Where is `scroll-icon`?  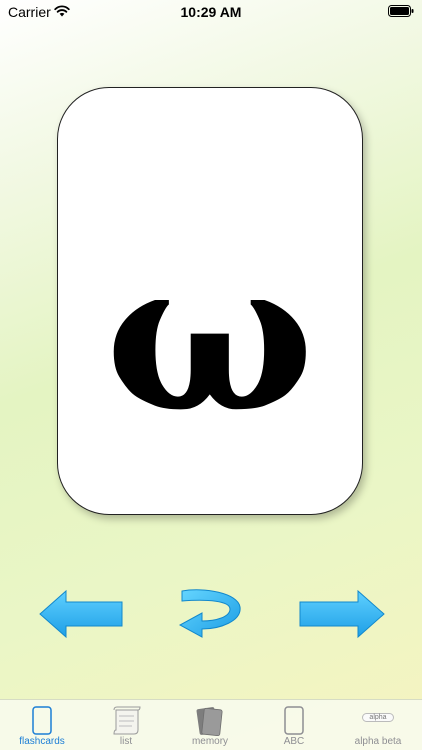 scroll-icon is located at coordinates (127, 720).